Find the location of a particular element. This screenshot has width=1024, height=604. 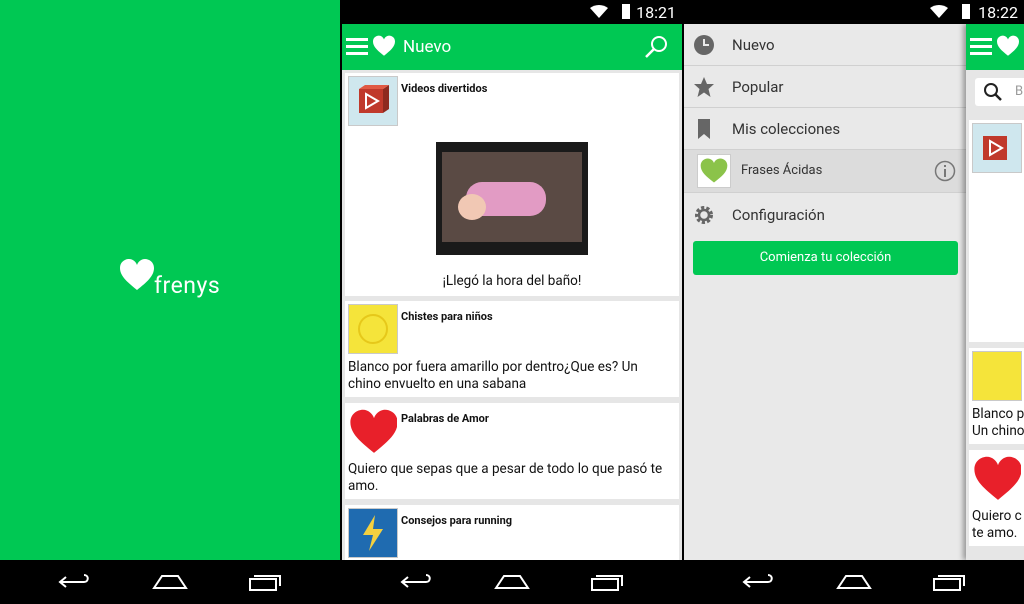

post-text: Un chino is located at coordinates (998, 431).